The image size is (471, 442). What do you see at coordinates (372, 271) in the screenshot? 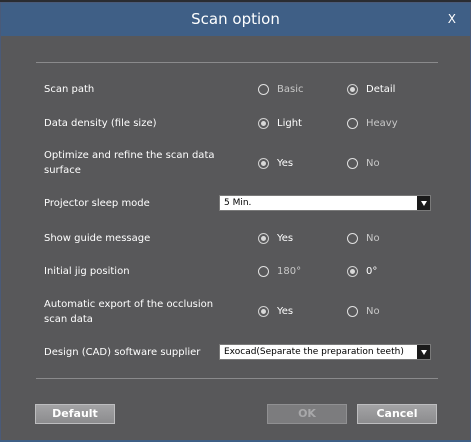
I see `radio-label: 0°` at bounding box center [372, 271].